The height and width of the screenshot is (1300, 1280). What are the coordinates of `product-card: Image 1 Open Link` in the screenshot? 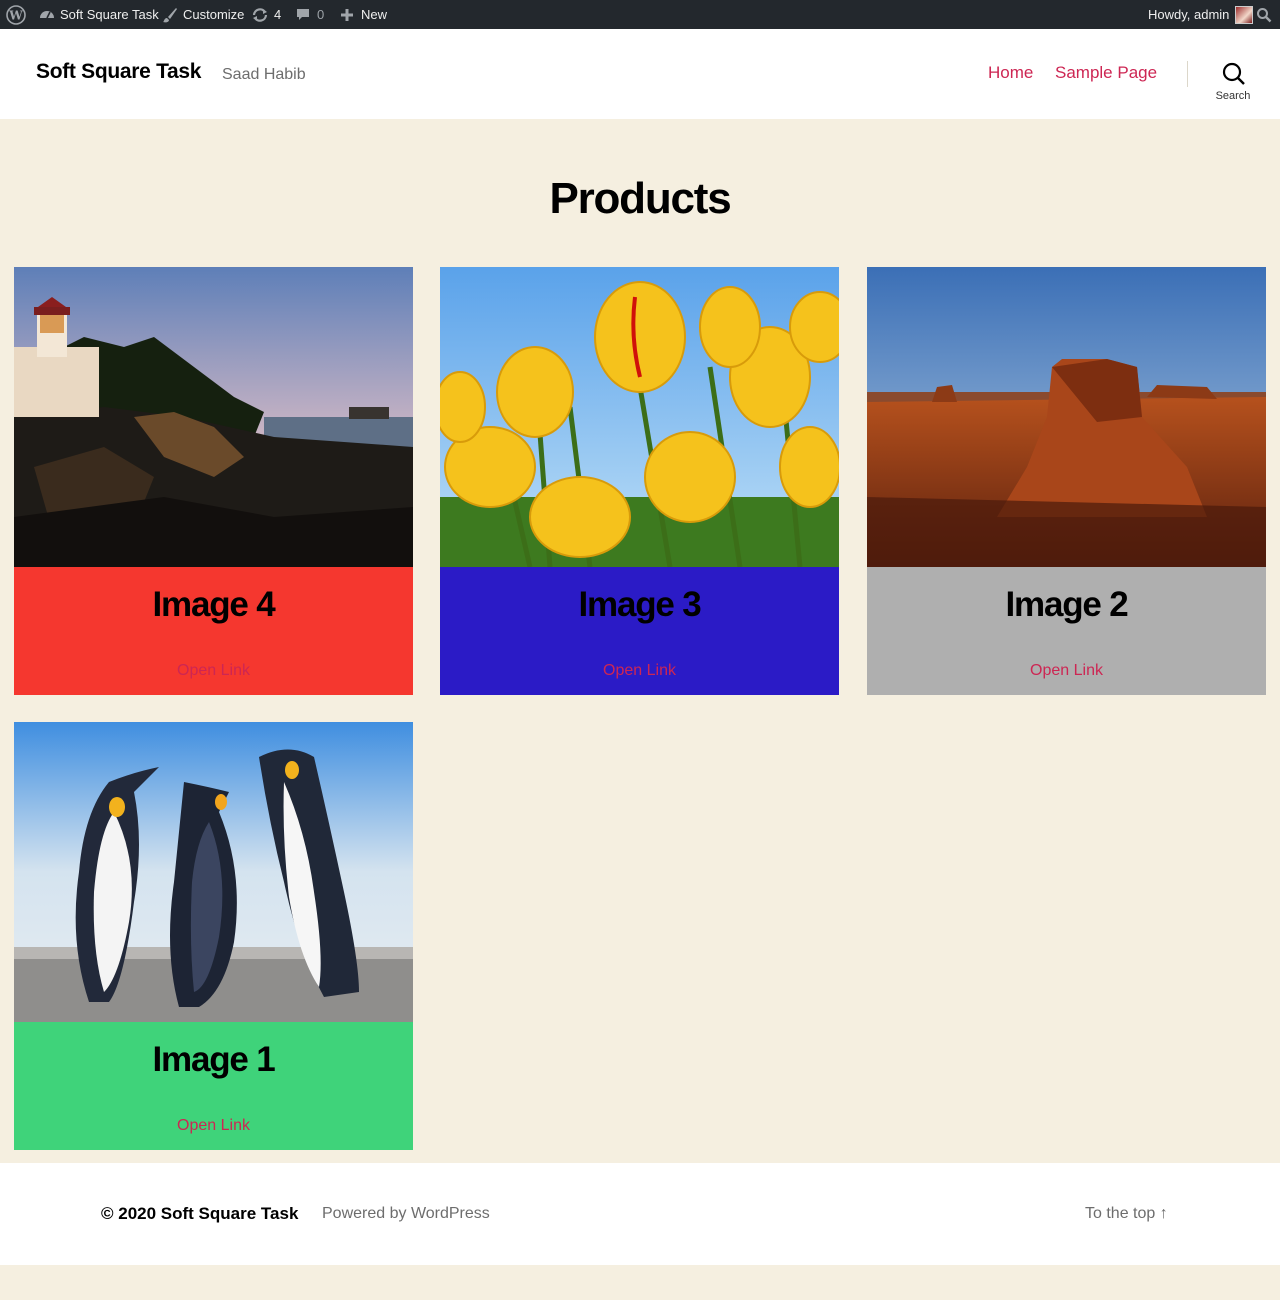 It's located at (213, 936).